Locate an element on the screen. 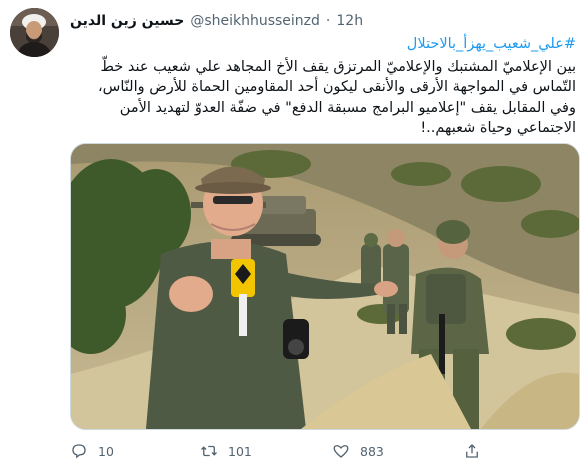 The height and width of the screenshot is (472, 588). share-icon is located at coordinates (472, 451).